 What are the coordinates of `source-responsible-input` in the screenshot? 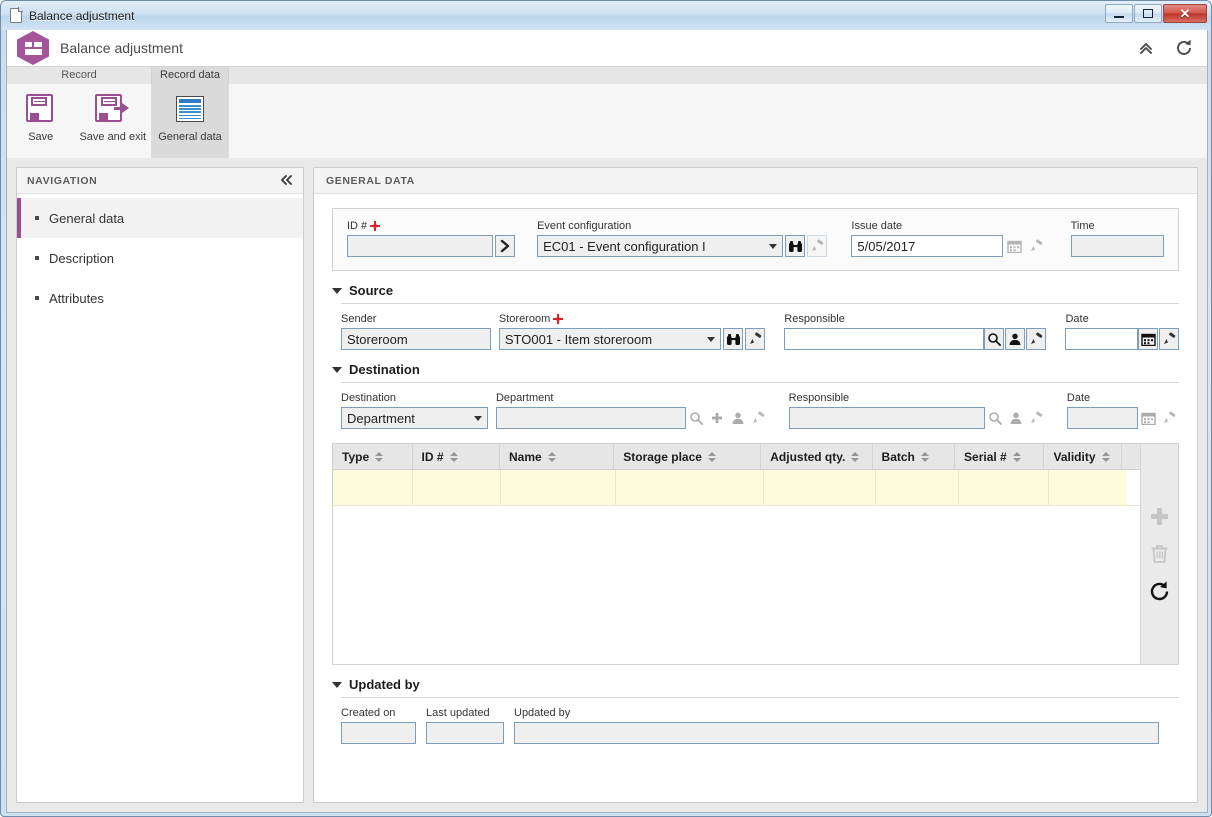 It's located at (884, 339).